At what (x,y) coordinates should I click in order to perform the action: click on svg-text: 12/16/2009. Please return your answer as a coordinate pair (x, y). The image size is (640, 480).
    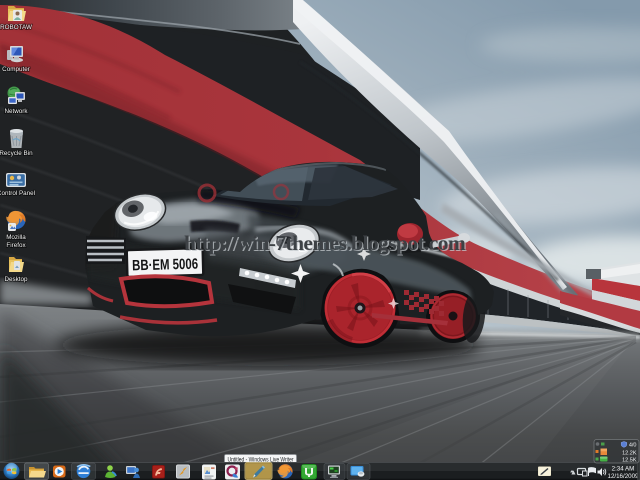
    Looking at the image, I should click on (624, 476).